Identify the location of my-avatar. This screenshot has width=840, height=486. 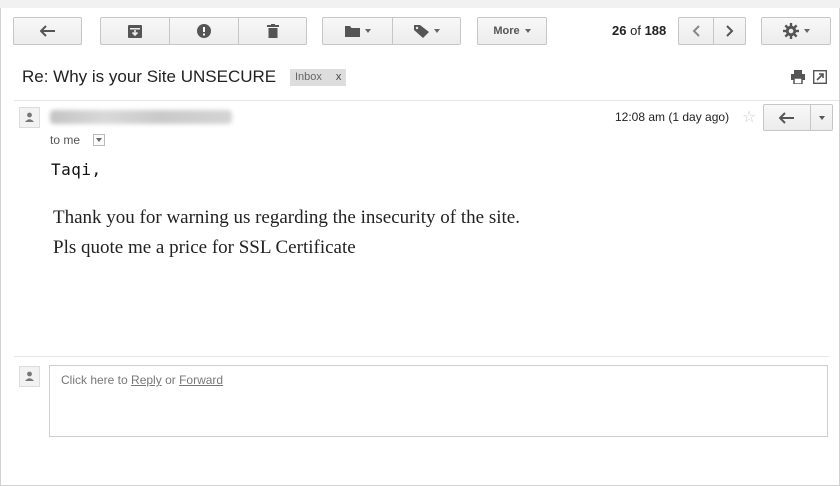
(29, 376).